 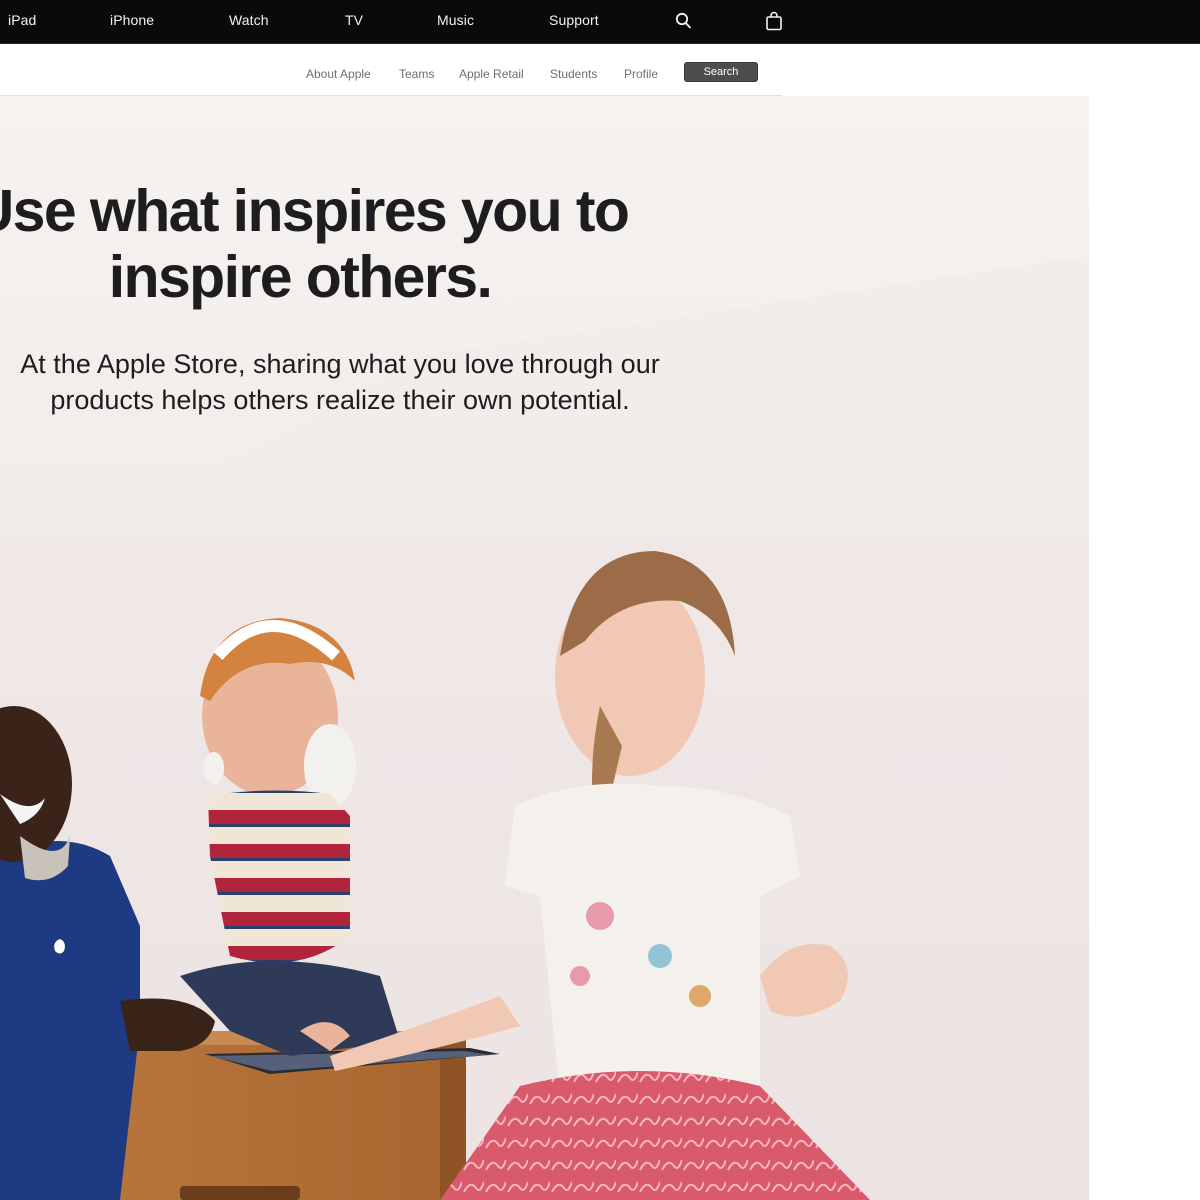 What do you see at coordinates (1144, 648) in the screenshot?
I see `page-background` at bounding box center [1144, 648].